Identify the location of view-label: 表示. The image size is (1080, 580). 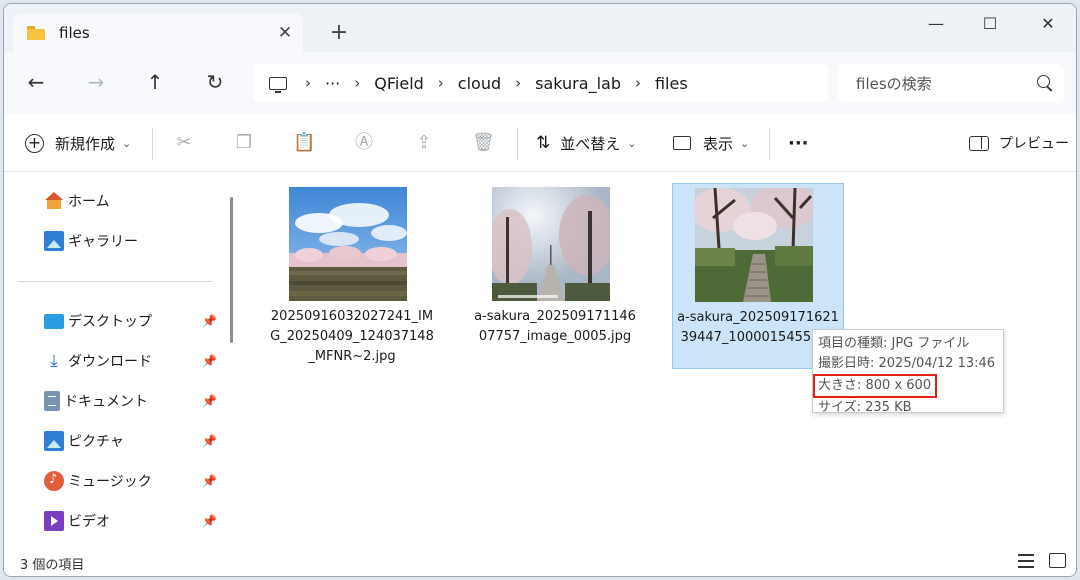
(718, 143).